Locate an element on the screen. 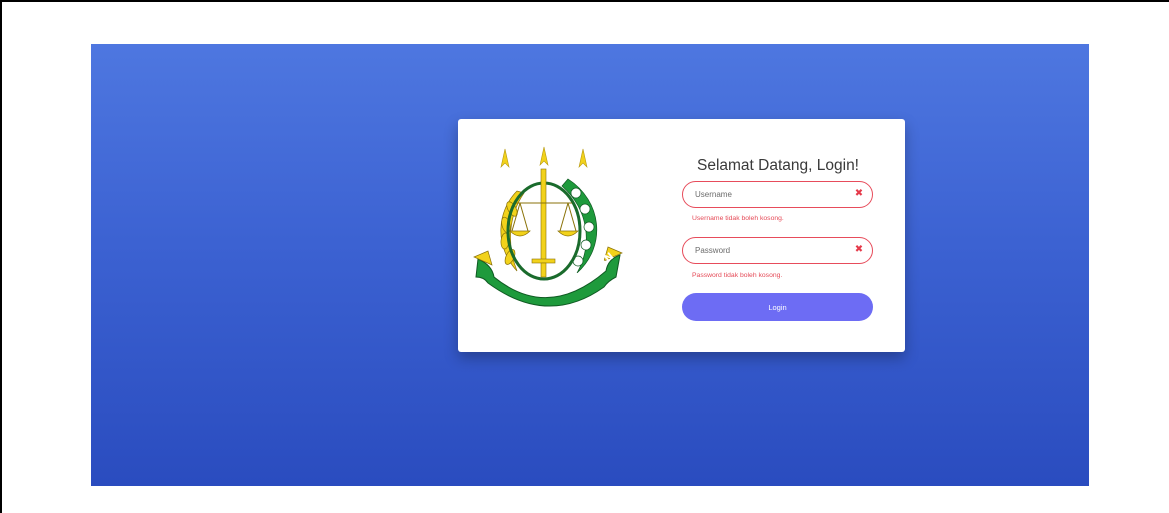  username-error: Username tidak boleh kosong. is located at coordinates (738, 218).